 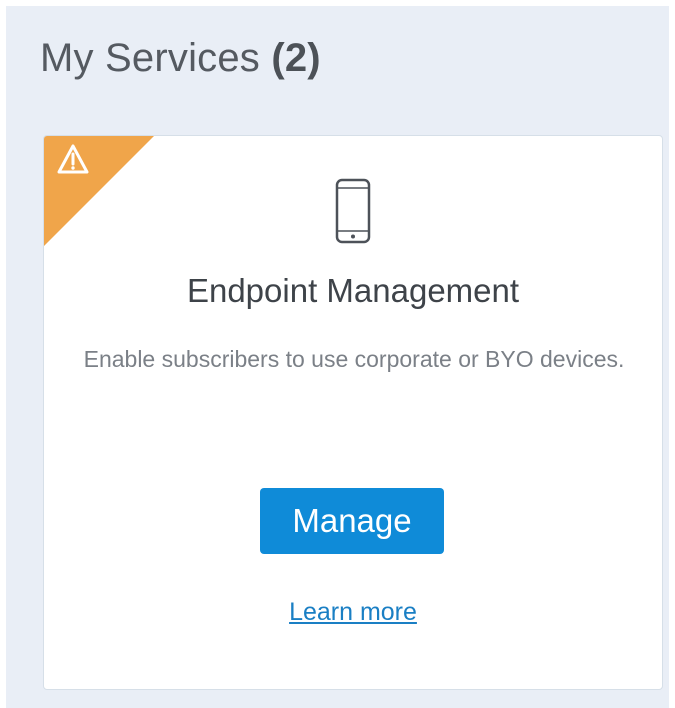 I want to click on learn-more-link: Learn more, so click(x=353, y=612).